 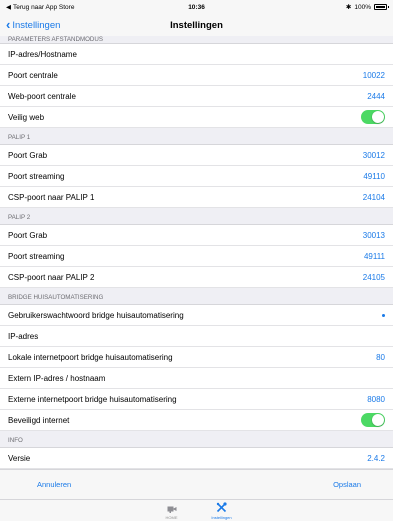 I want to click on row-ip-hostname: IP-adres/Hostname, so click(x=196, y=54).